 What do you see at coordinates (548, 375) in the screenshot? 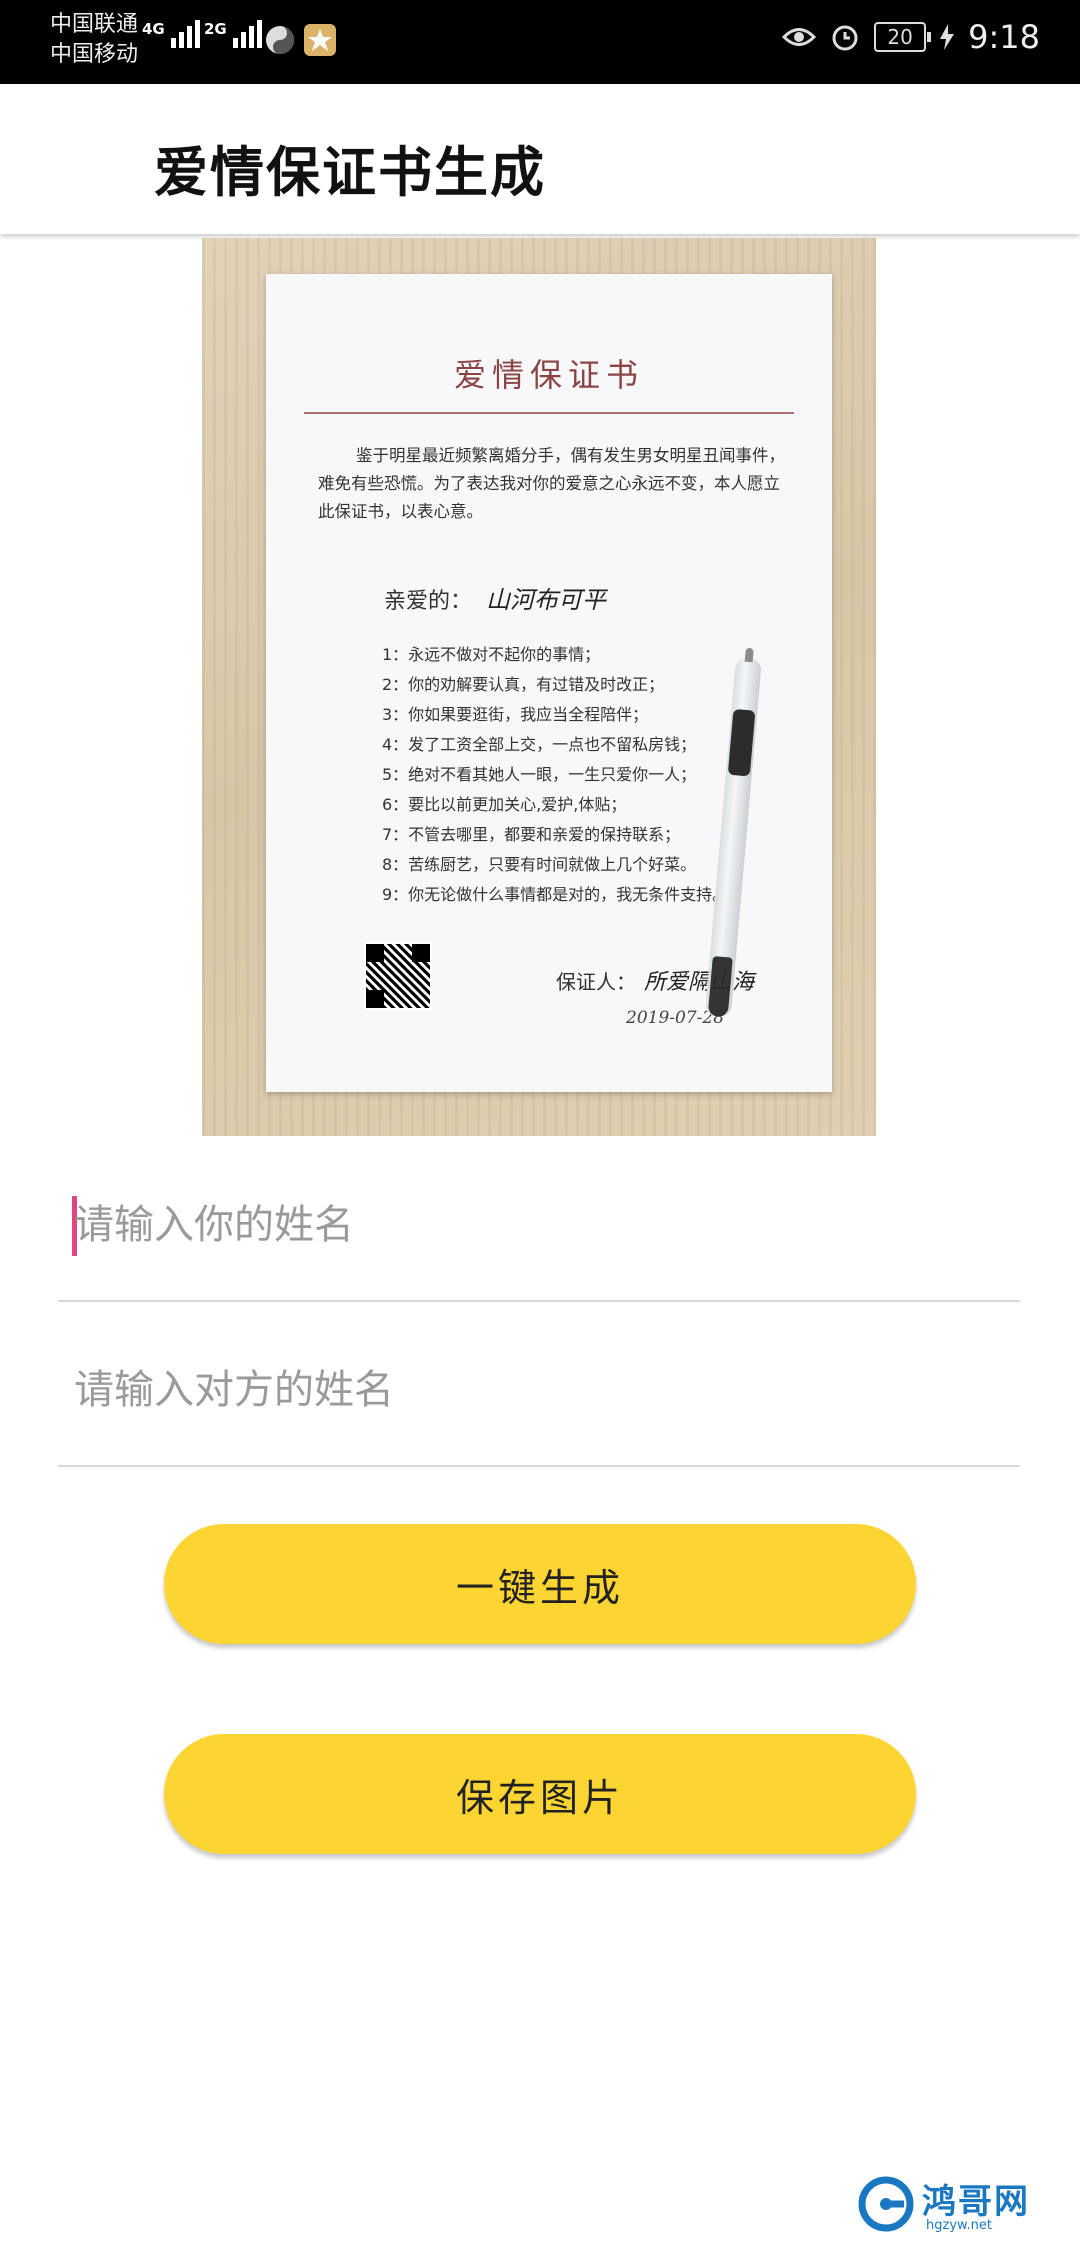
I see `certificate-title: 爱情保证书` at bounding box center [548, 375].